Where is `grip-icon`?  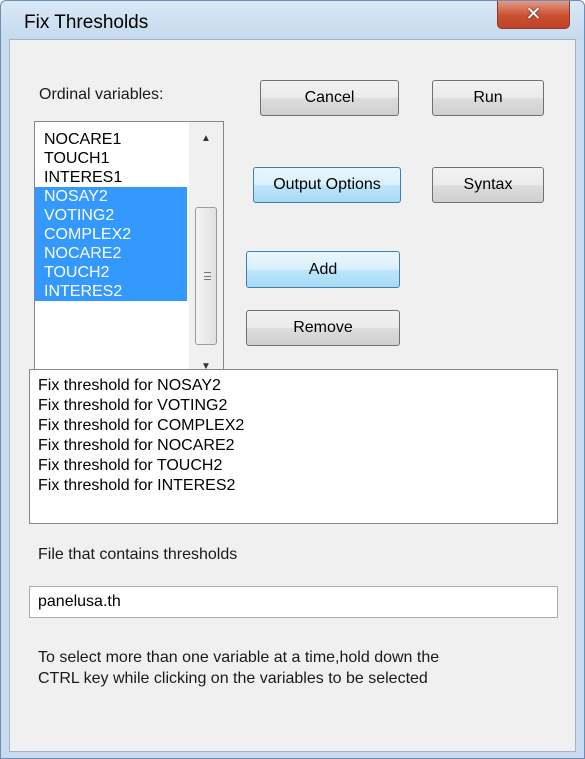 grip-icon is located at coordinates (207, 276).